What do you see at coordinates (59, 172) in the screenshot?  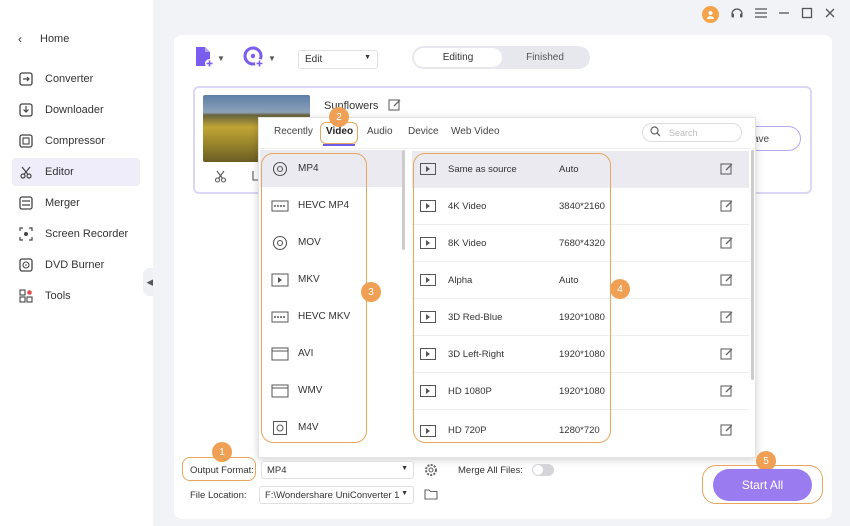 I see `sidebar-item-label: Editor` at bounding box center [59, 172].